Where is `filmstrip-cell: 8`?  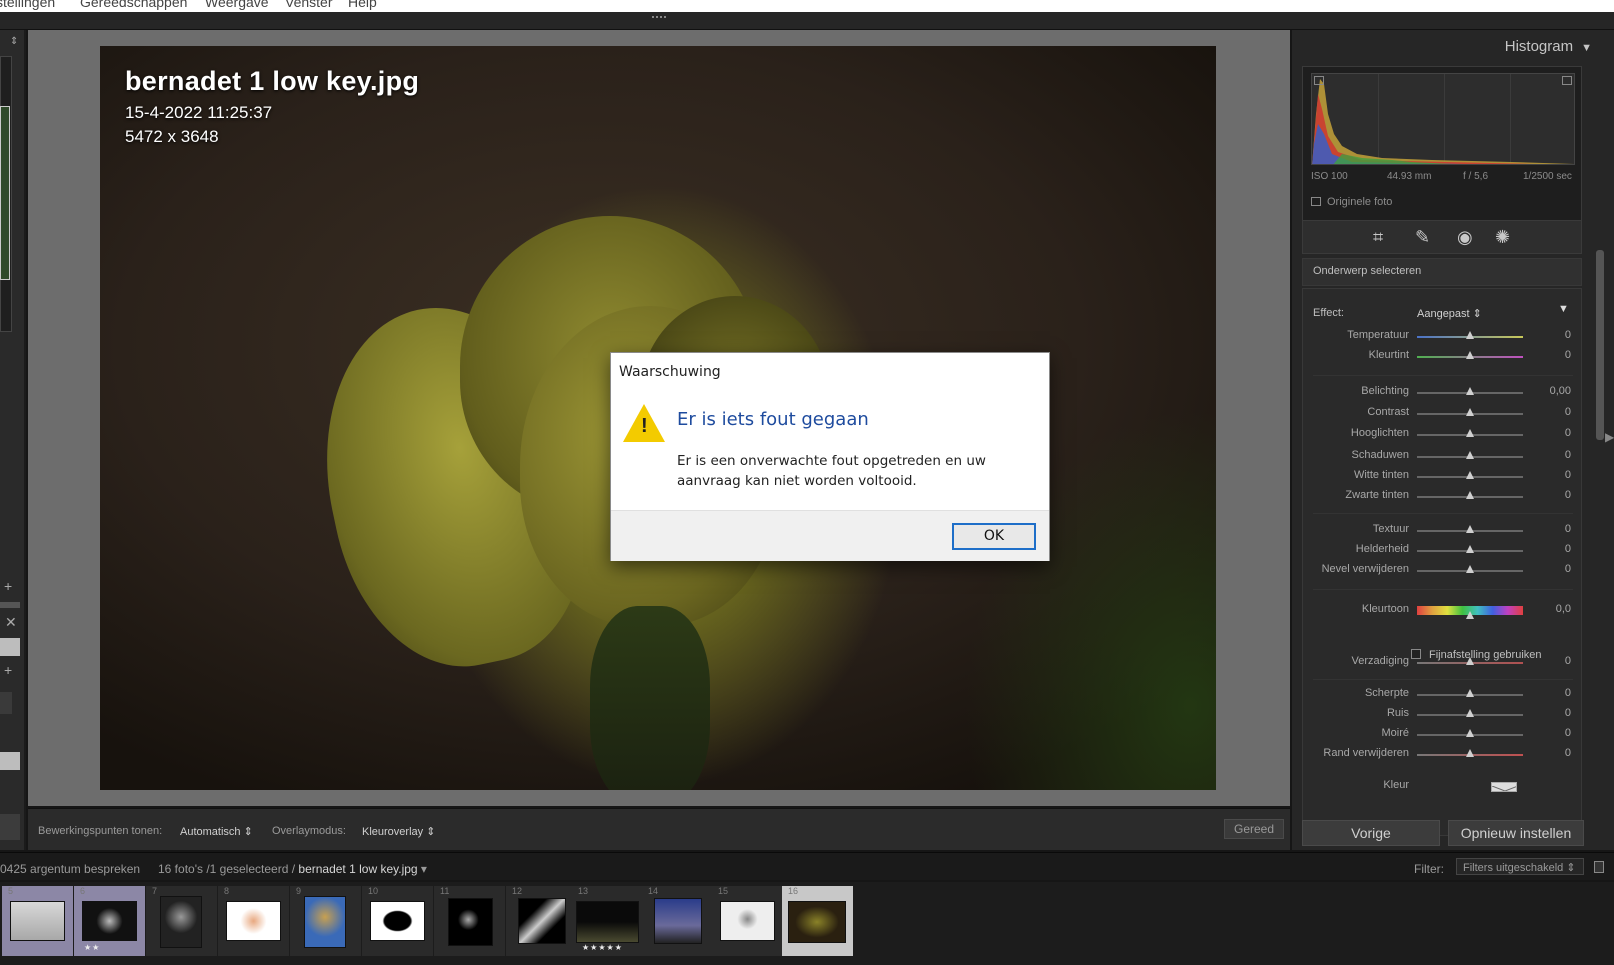 filmstrip-cell: 8 is located at coordinates (253, 921).